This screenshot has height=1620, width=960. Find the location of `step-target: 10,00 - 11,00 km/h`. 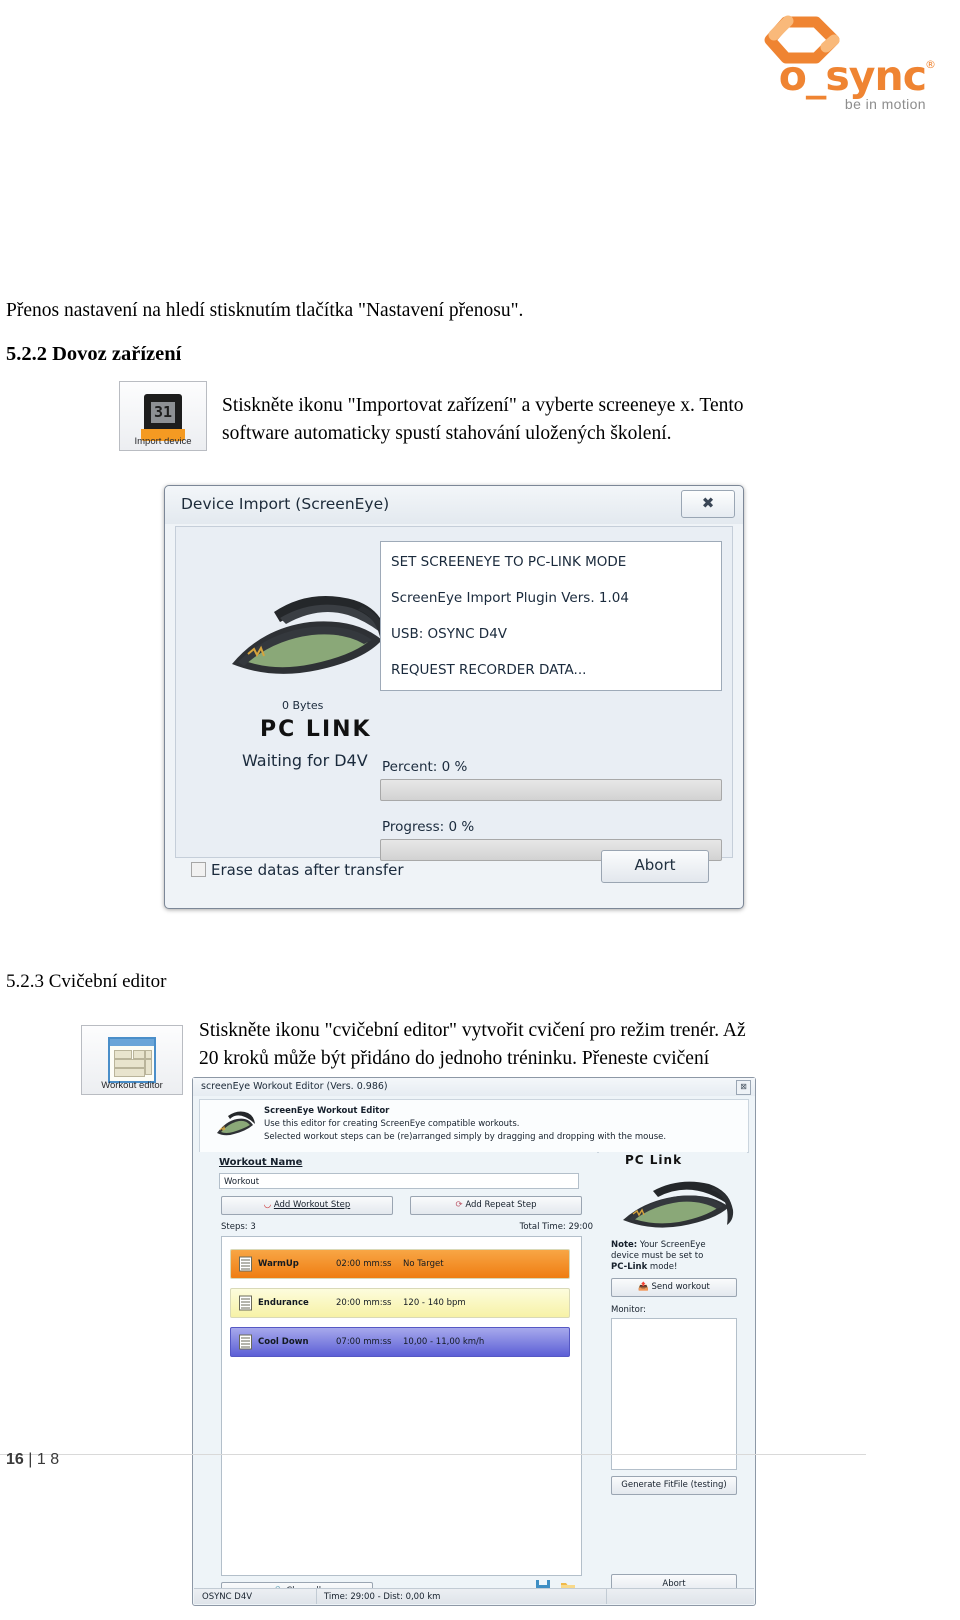

step-target: 10,00 - 11,00 km/h is located at coordinates (444, 1342).